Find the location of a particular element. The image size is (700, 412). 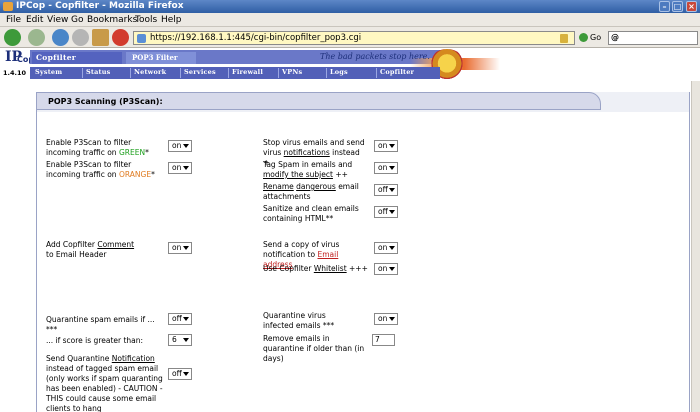

menu-tools: Tools is located at coordinates (146, 20).